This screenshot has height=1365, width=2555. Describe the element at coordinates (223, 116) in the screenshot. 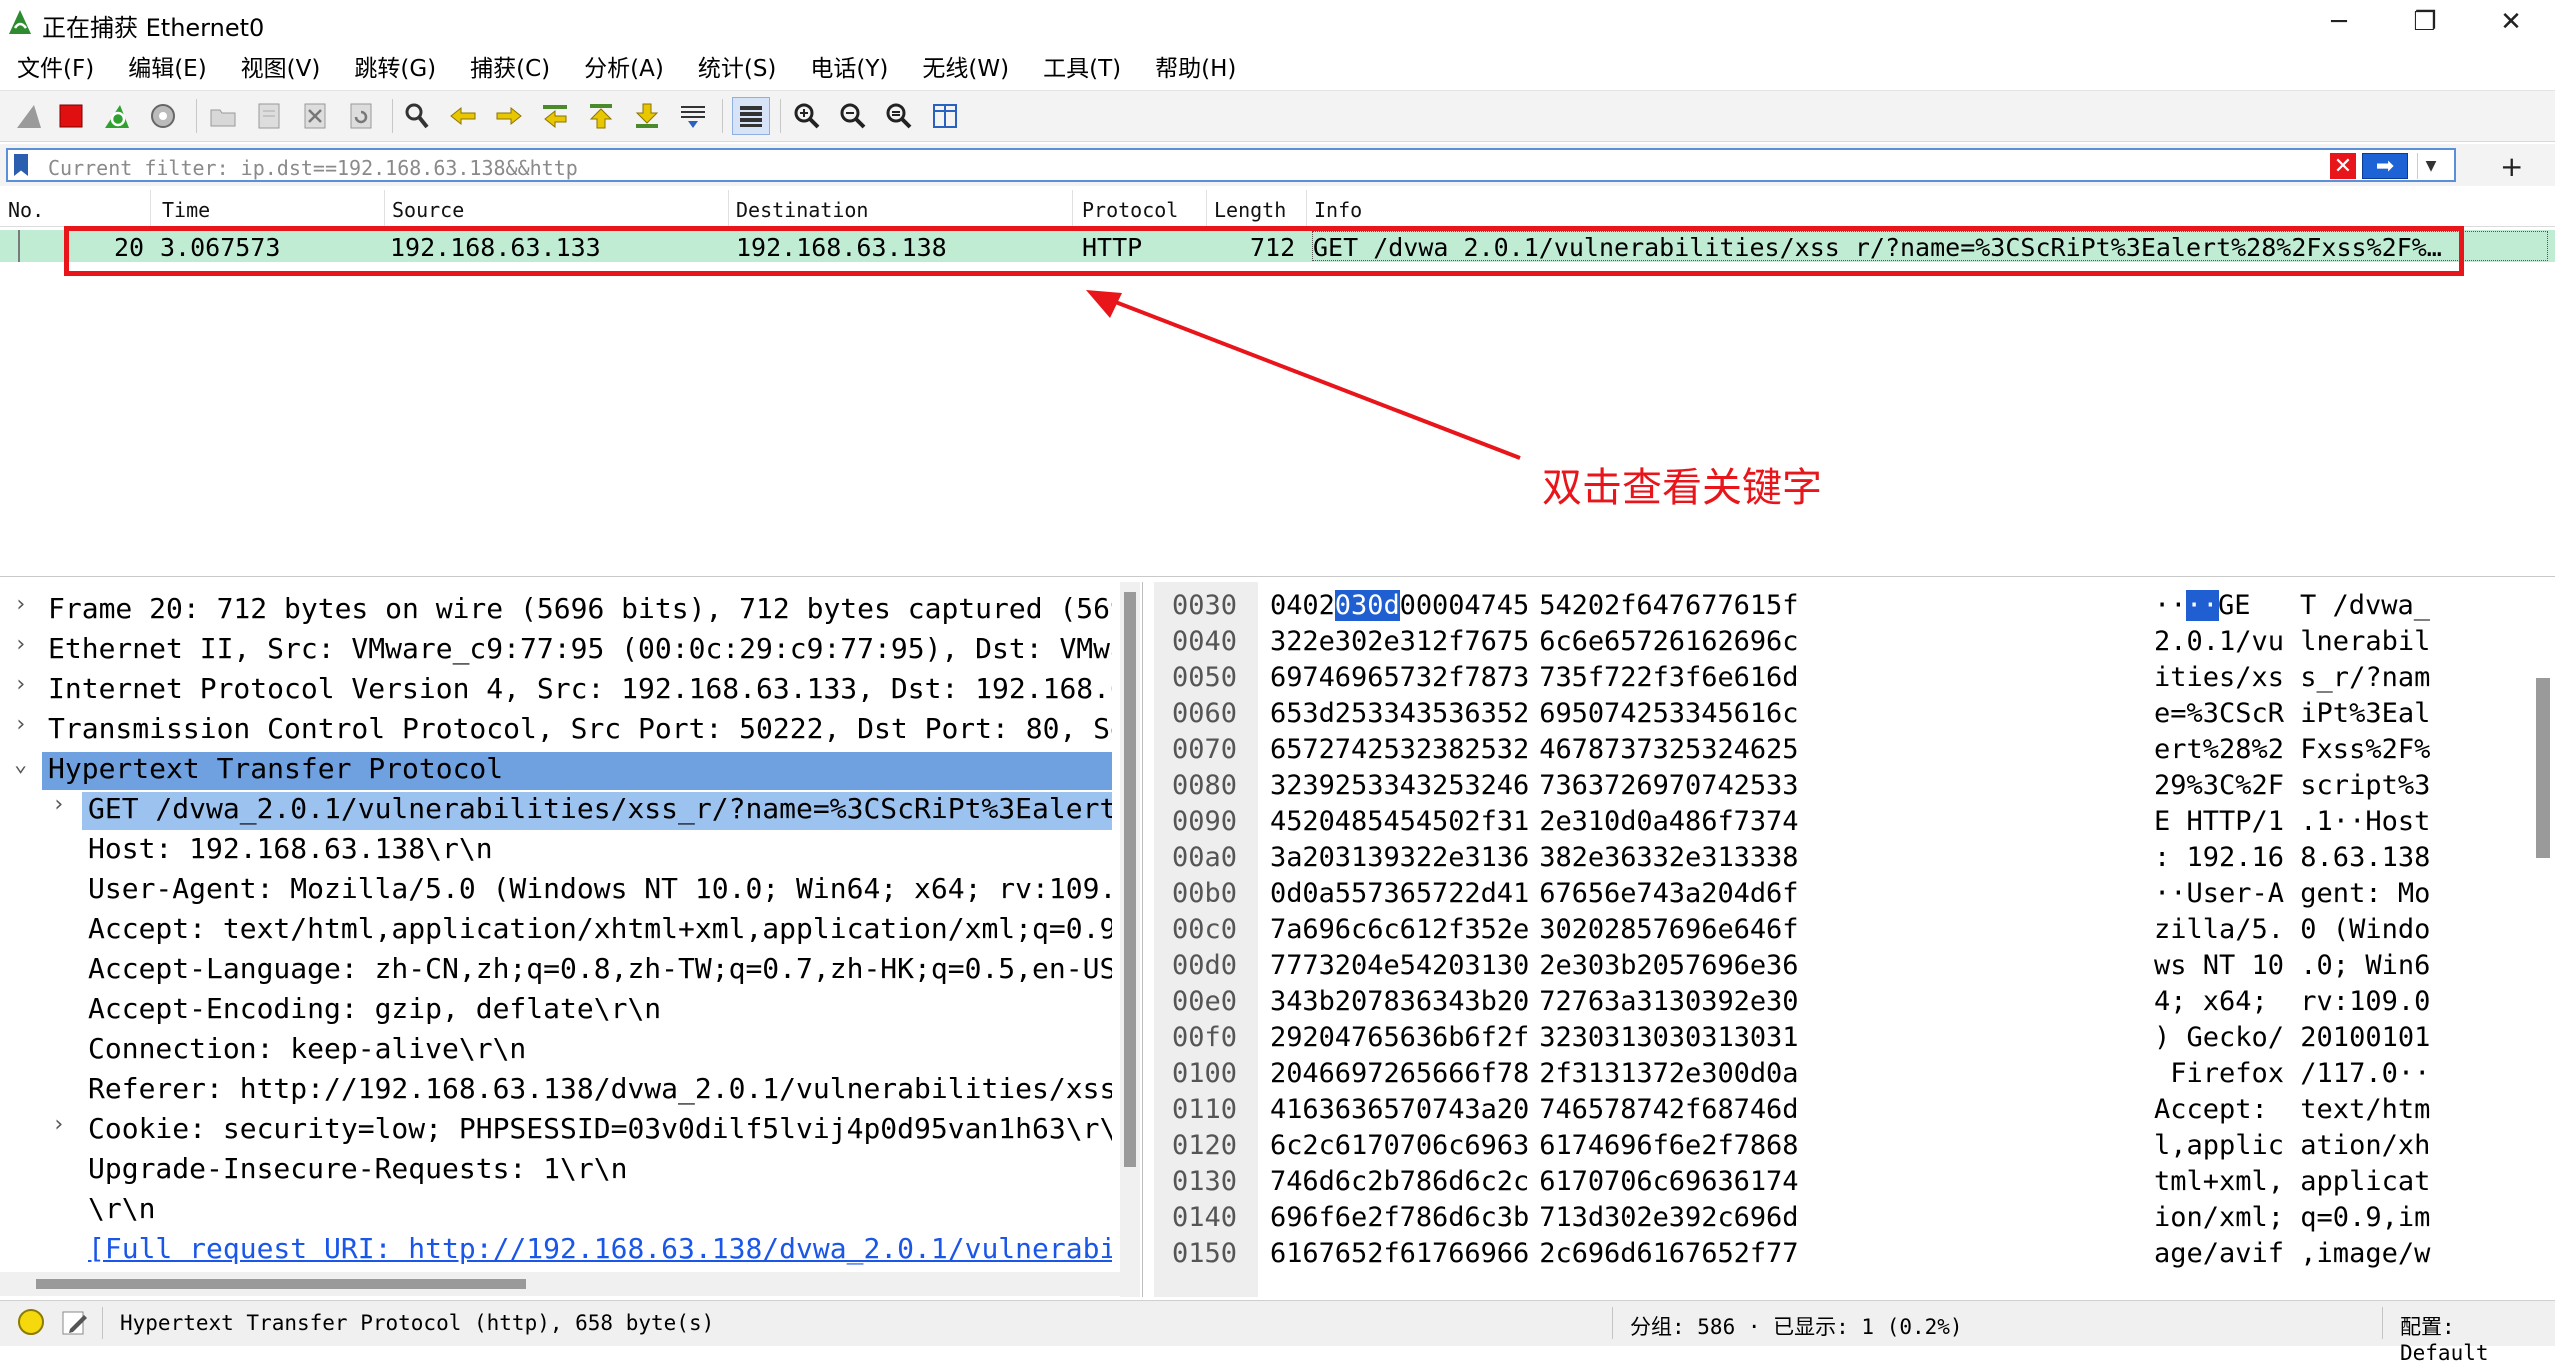

I see `open-file-icon` at that location.